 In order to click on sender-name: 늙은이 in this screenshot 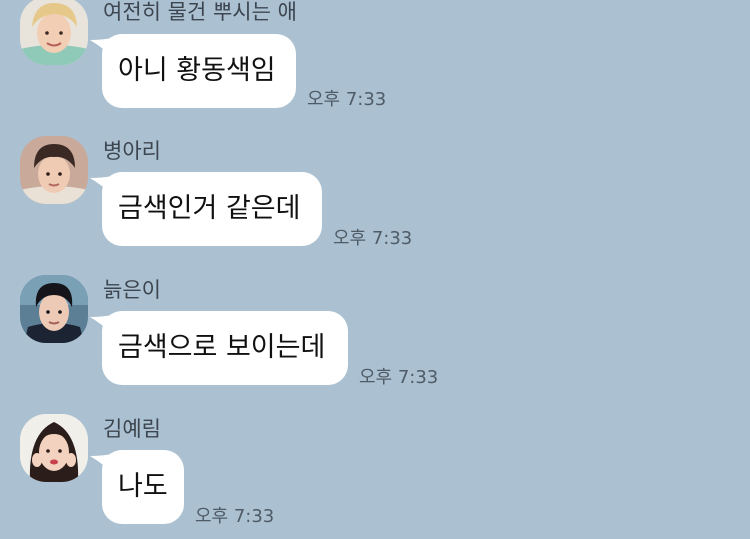, I will do `click(132, 290)`.